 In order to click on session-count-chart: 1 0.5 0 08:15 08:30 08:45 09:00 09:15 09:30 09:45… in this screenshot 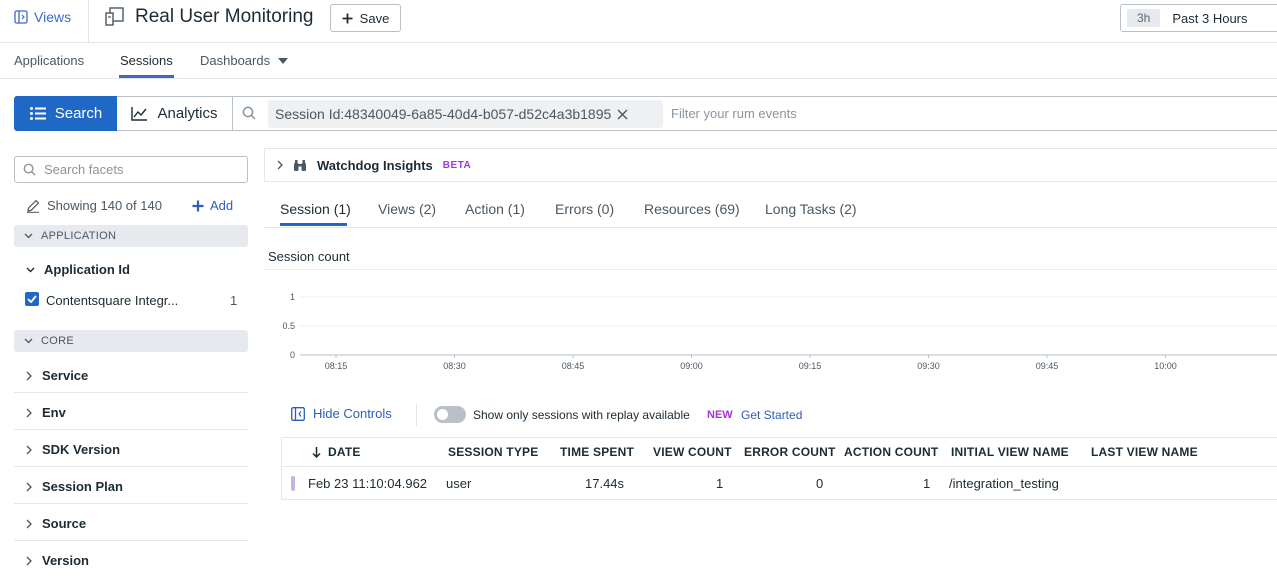, I will do `click(773, 330)`.